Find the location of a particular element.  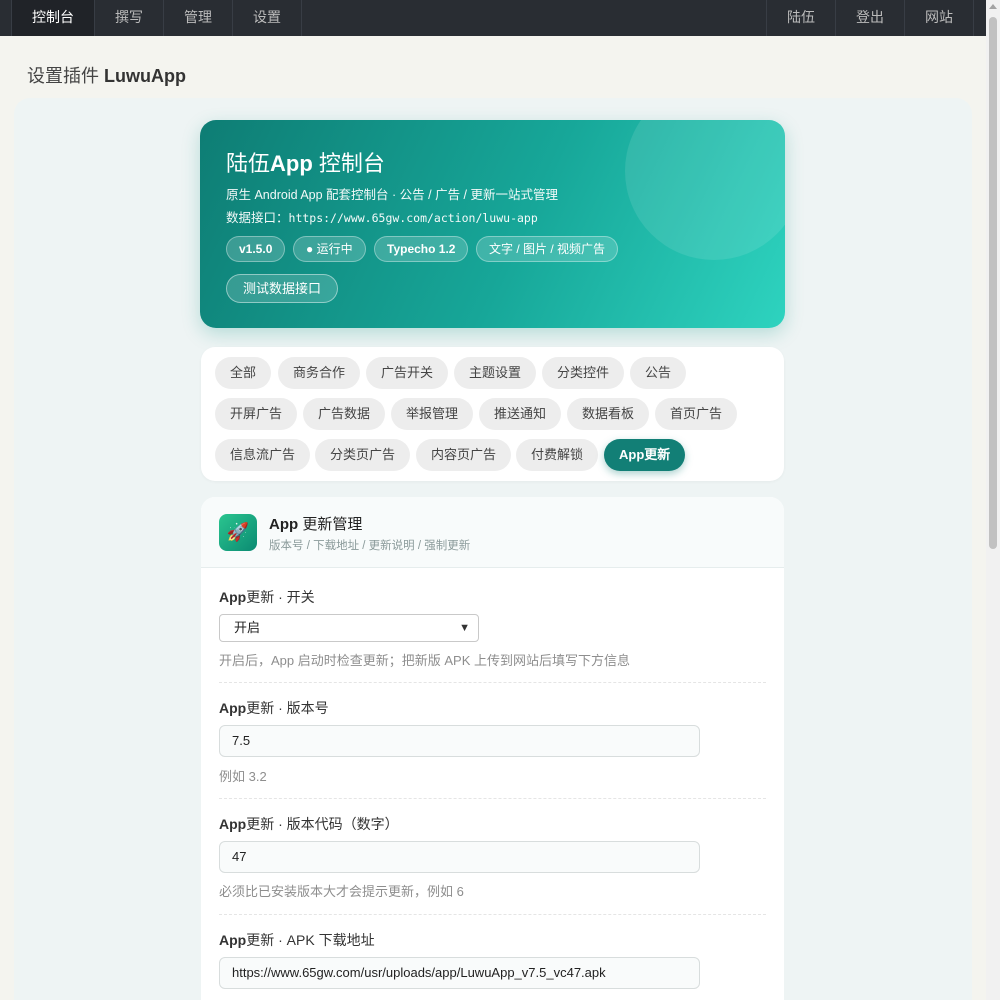

api-url: https://www.65gw.com/action/luwu-app is located at coordinates (413, 218).